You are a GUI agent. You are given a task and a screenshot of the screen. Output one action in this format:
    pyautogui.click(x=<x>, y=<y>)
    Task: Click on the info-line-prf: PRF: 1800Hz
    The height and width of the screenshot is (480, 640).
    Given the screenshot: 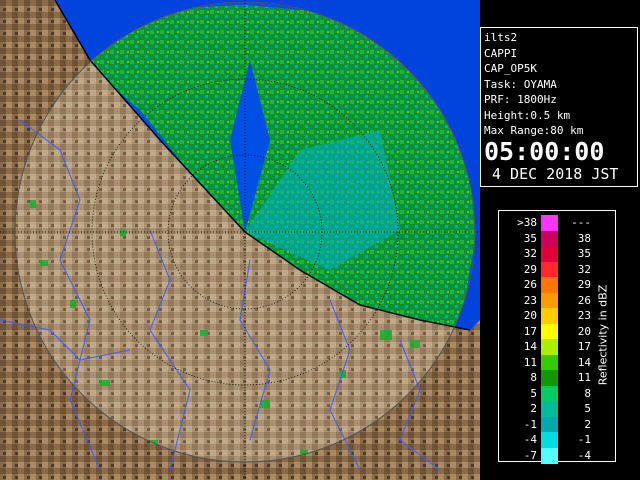 What is the action you would take?
    pyautogui.click(x=520, y=99)
    